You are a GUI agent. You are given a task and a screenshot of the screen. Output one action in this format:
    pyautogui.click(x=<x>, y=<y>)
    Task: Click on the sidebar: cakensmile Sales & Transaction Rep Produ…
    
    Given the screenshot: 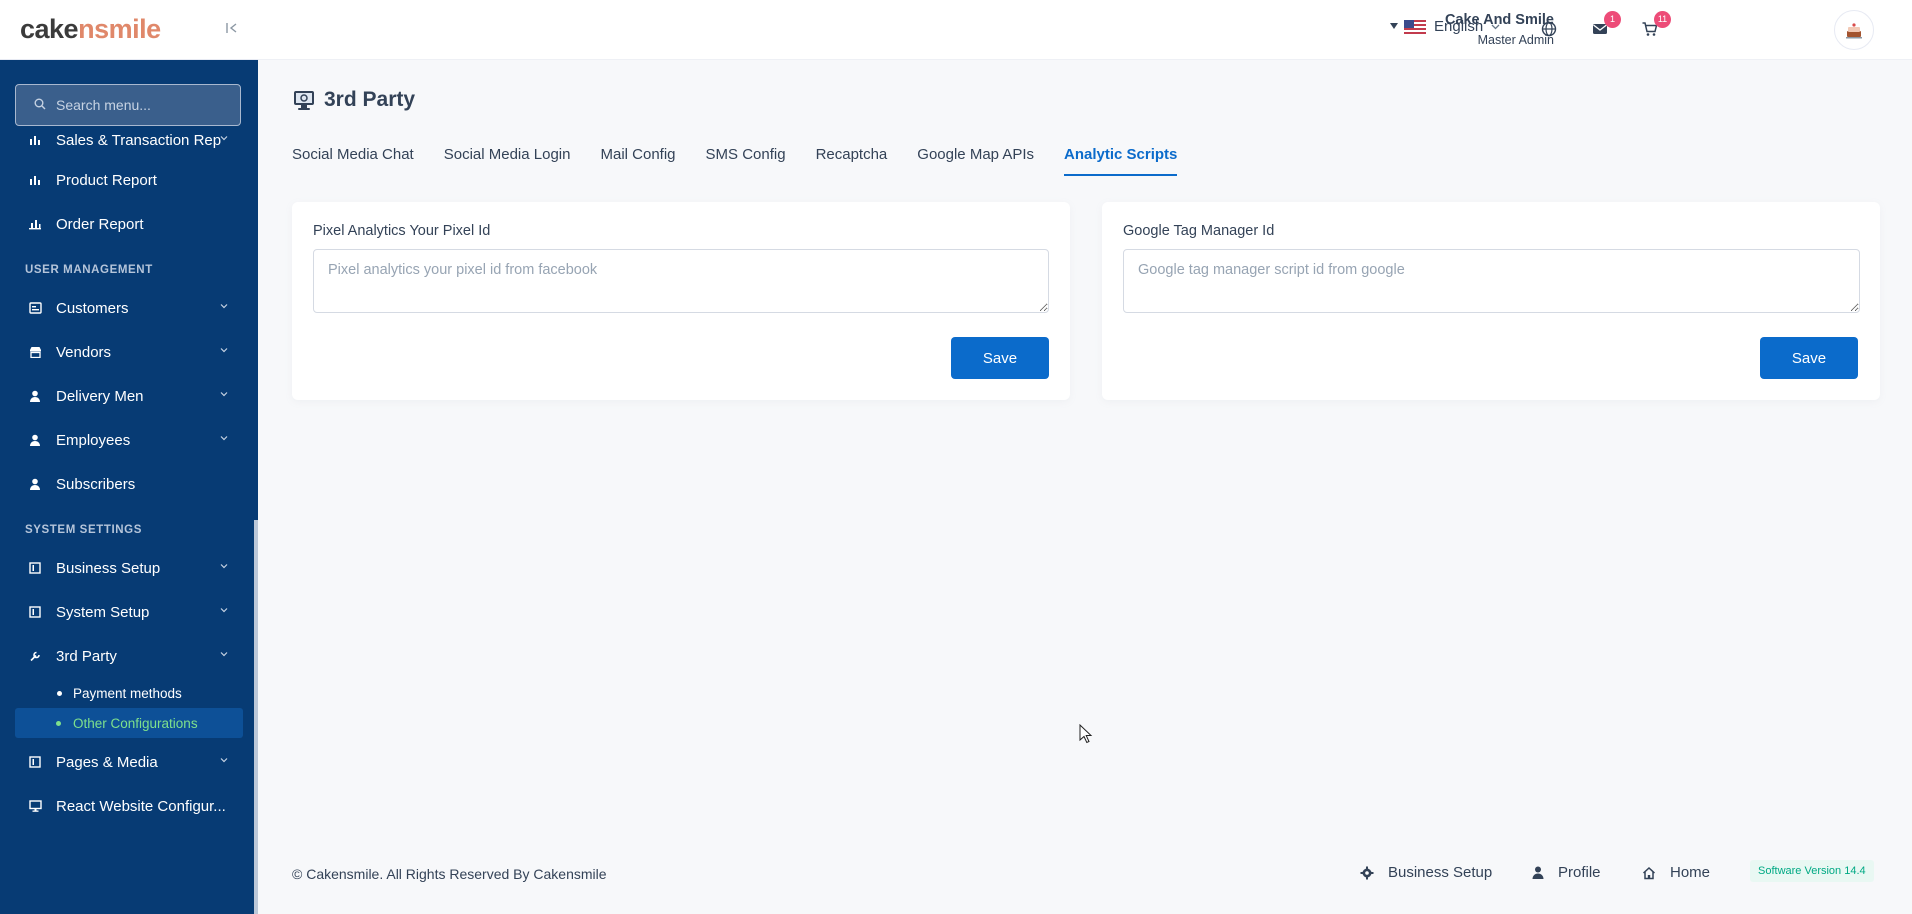 What is the action you would take?
    pyautogui.click(x=129, y=457)
    